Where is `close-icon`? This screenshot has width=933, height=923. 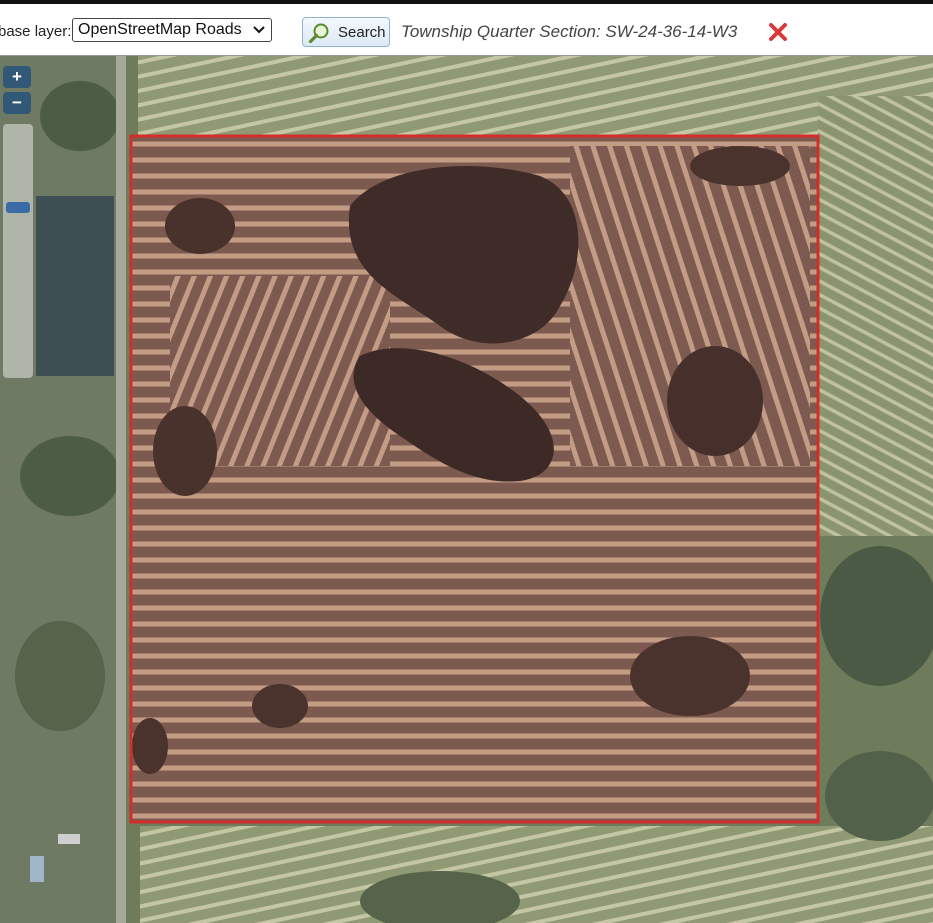 close-icon is located at coordinates (778, 32).